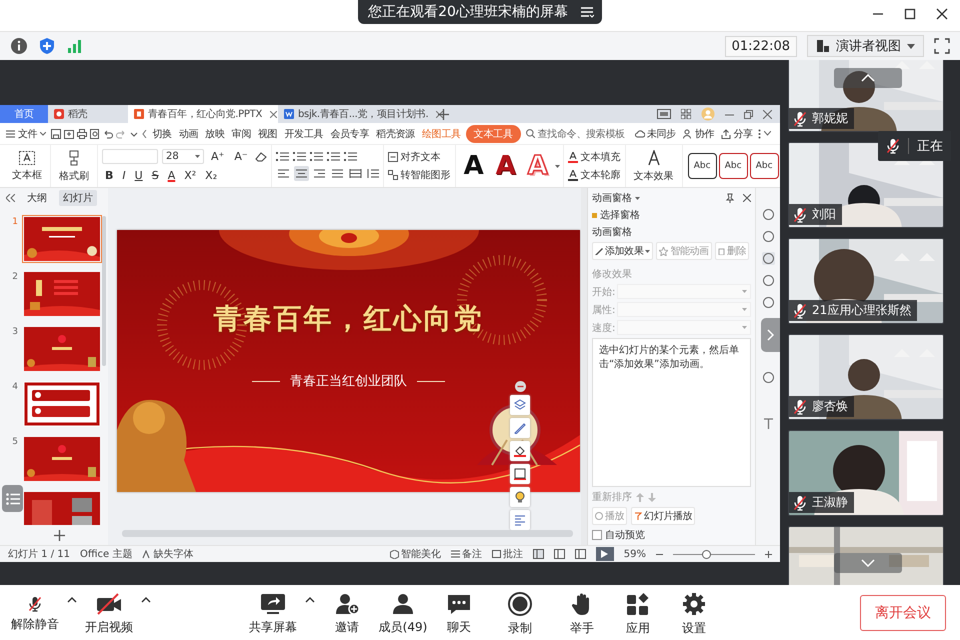 This screenshot has width=960, height=640. Describe the element at coordinates (108, 133) in the screenshot. I see `undo-icon` at that location.